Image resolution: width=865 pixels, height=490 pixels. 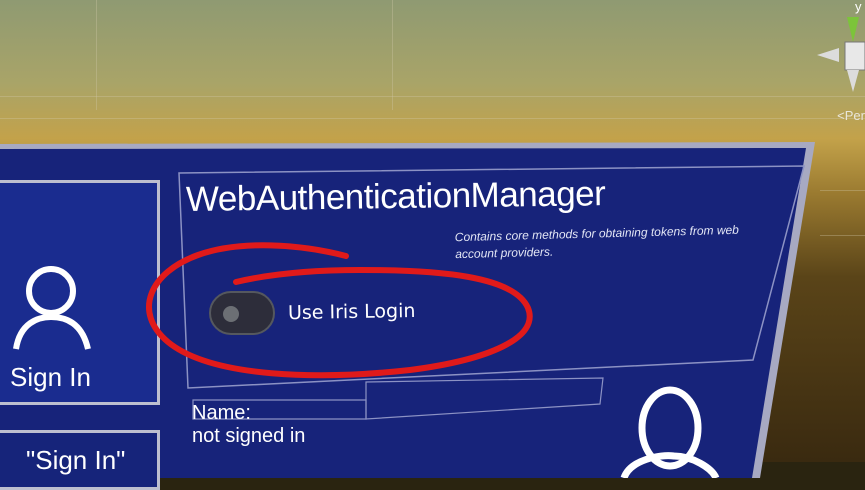 What do you see at coordinates (242, 313) in the screenshot?
I see `iris-login-toggle` at bounding box center [242, 313].